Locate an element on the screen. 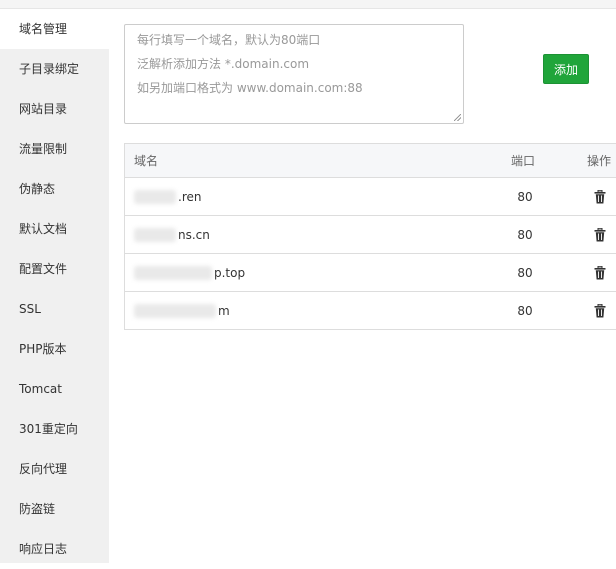 This screenshot has width=616, height=569. sidebar-item-label: 流量限制 is located at coordinates (43, 149).